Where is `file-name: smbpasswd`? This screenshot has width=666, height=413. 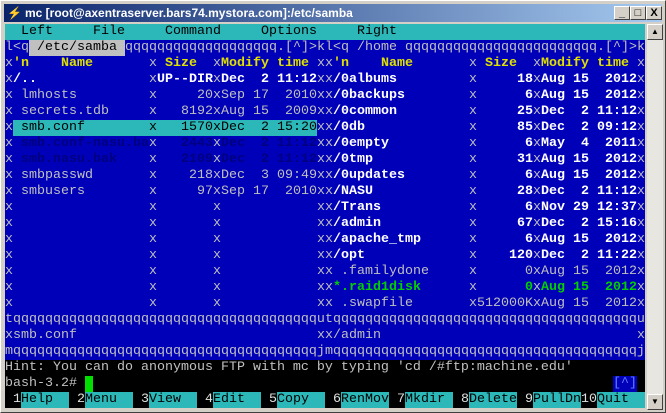
file-name: smbpasswd is located at coordinates (85, 176).